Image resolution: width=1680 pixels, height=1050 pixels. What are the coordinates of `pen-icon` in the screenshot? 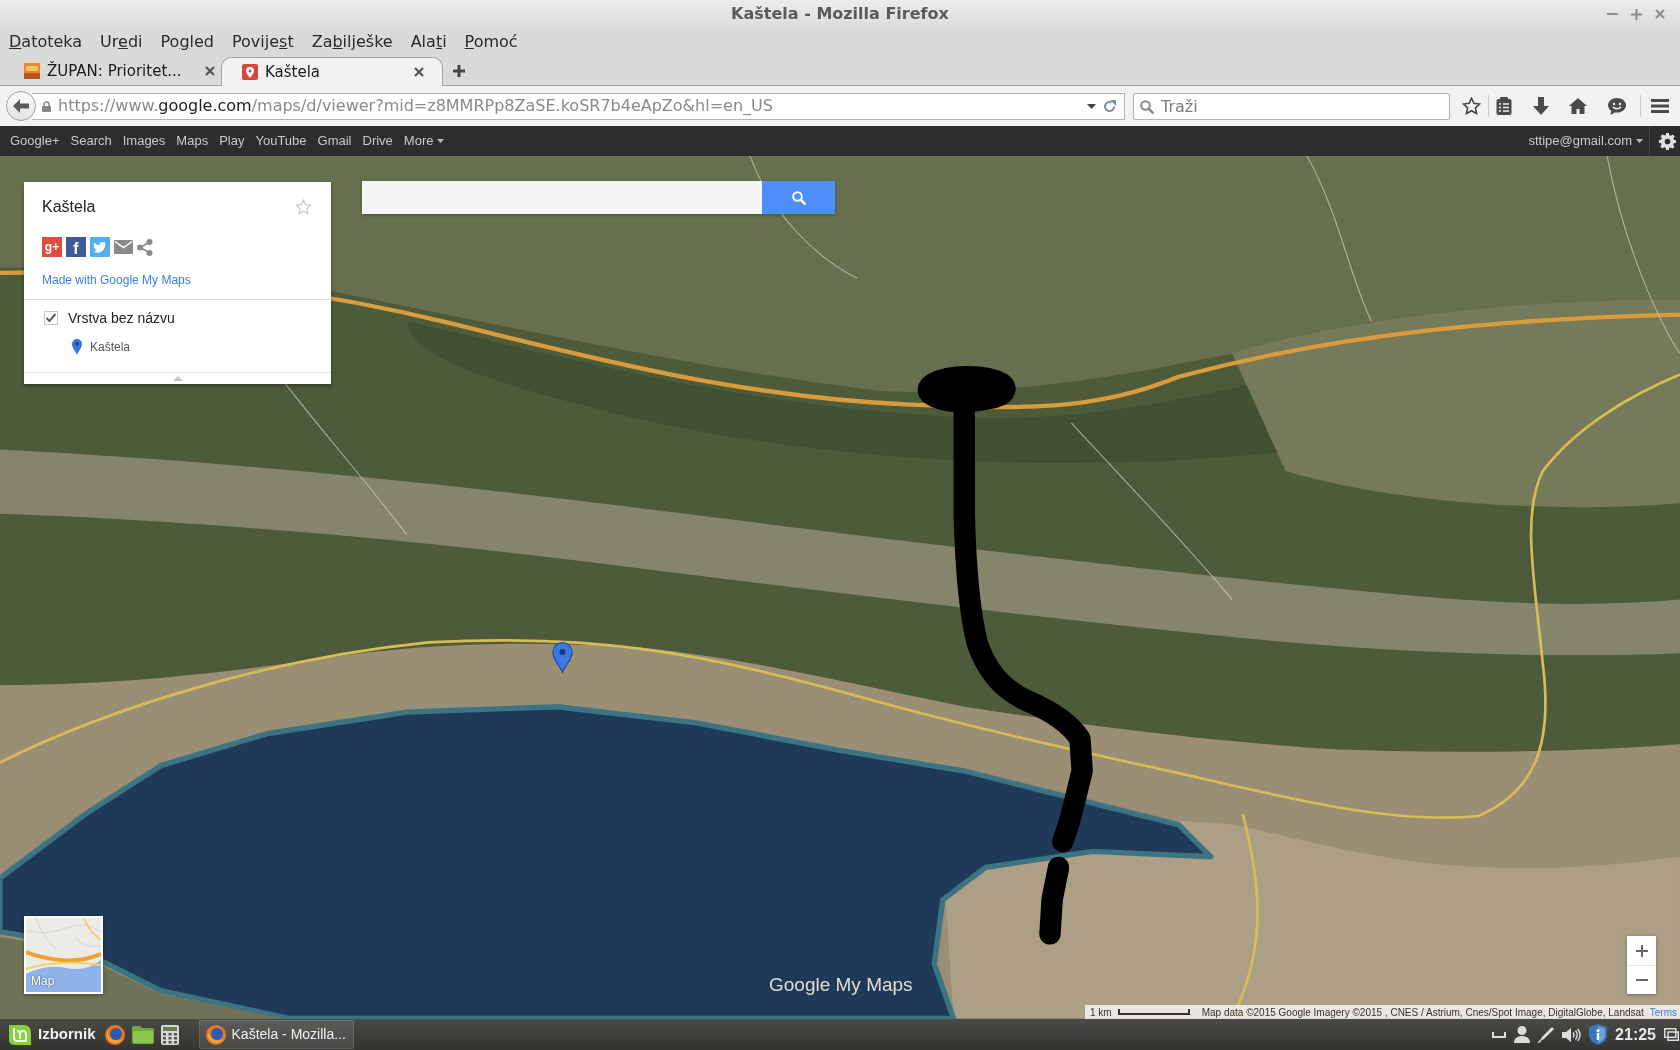 It's located at (1546, 1034).